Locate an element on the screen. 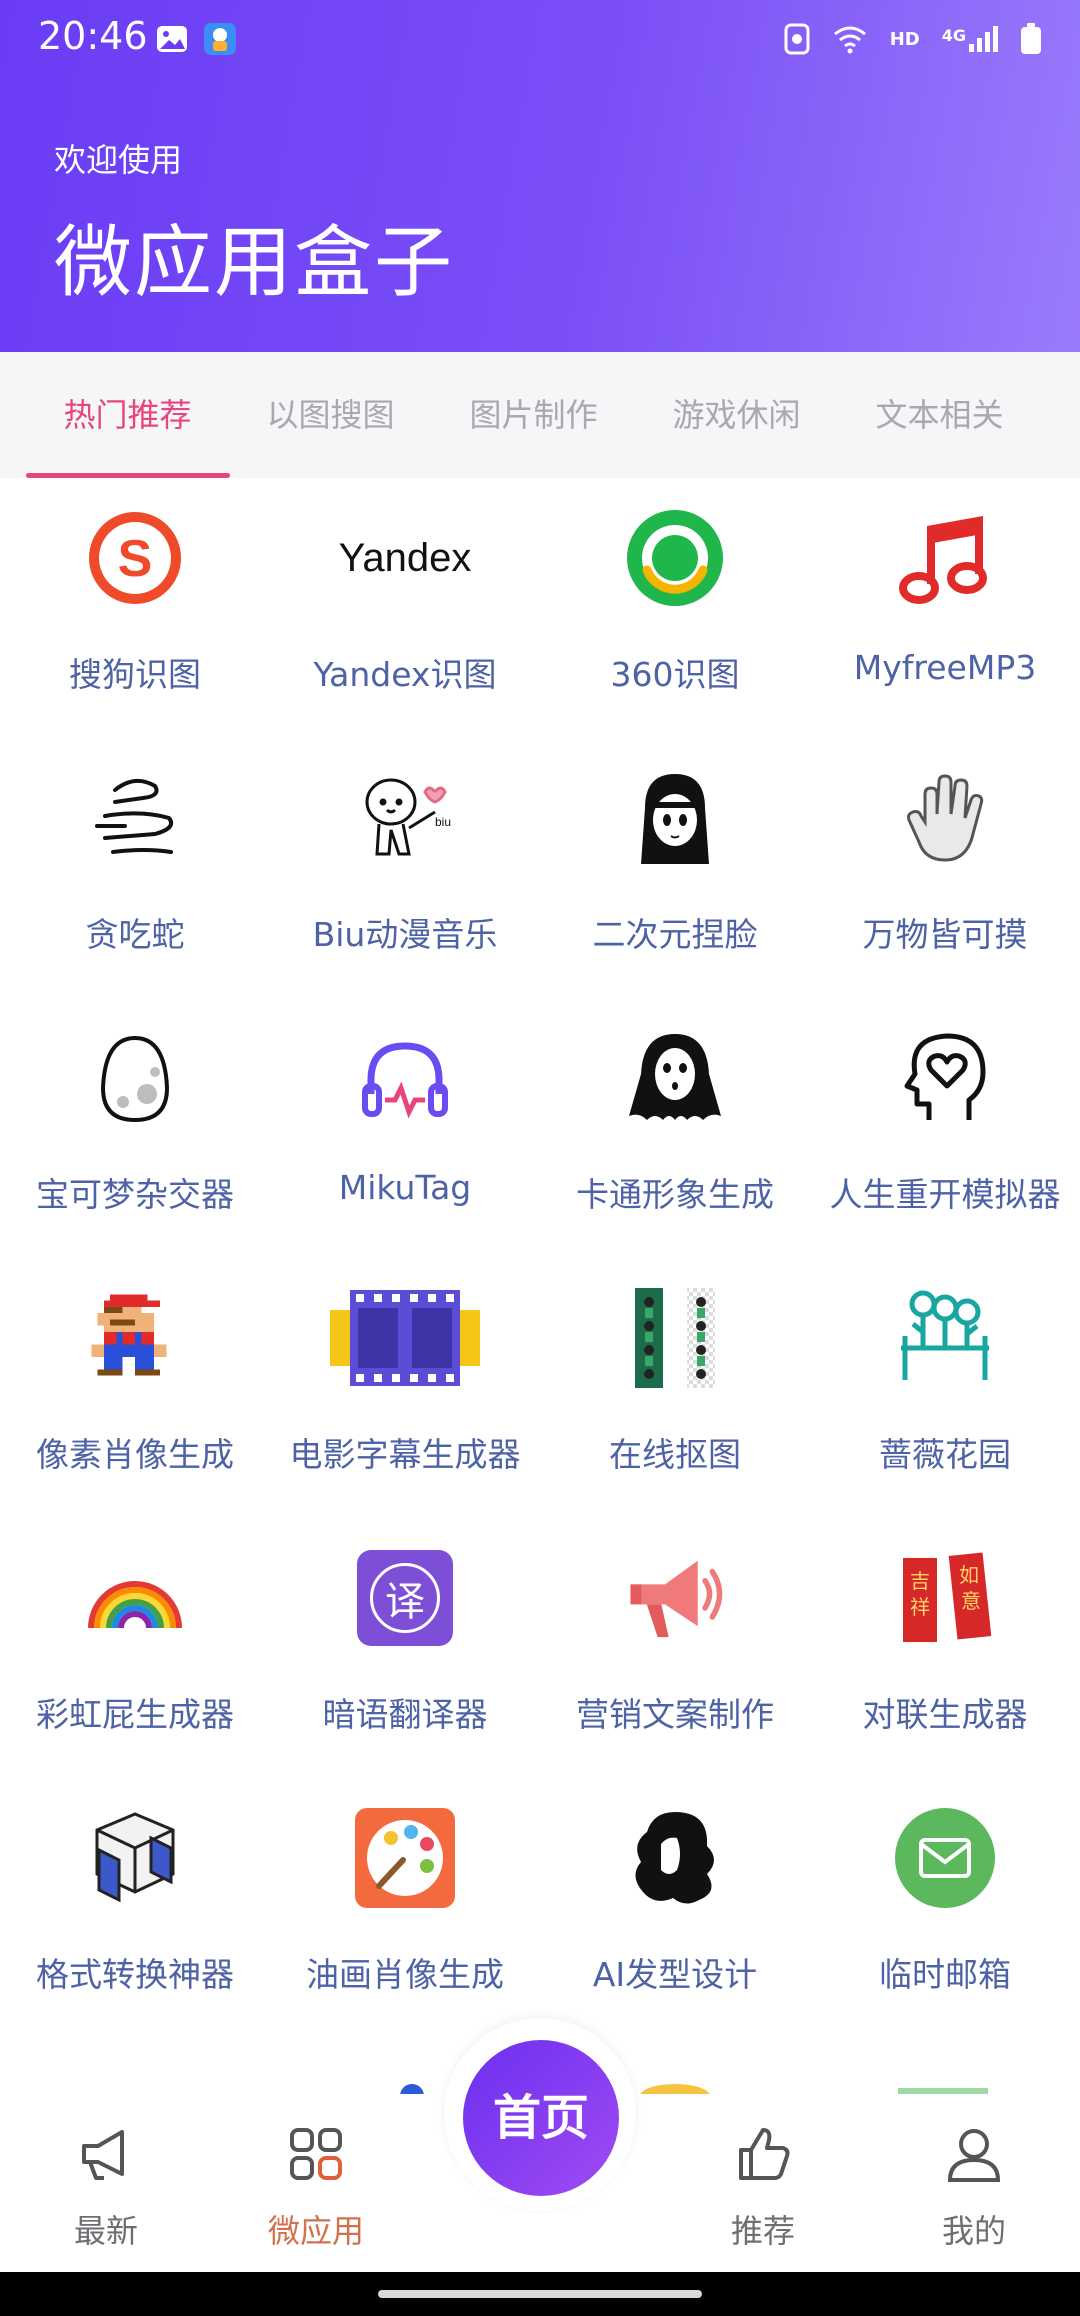 This screenshot has height=2316, width=1080. anime-girl-icon is located at coordinates (675, 818).